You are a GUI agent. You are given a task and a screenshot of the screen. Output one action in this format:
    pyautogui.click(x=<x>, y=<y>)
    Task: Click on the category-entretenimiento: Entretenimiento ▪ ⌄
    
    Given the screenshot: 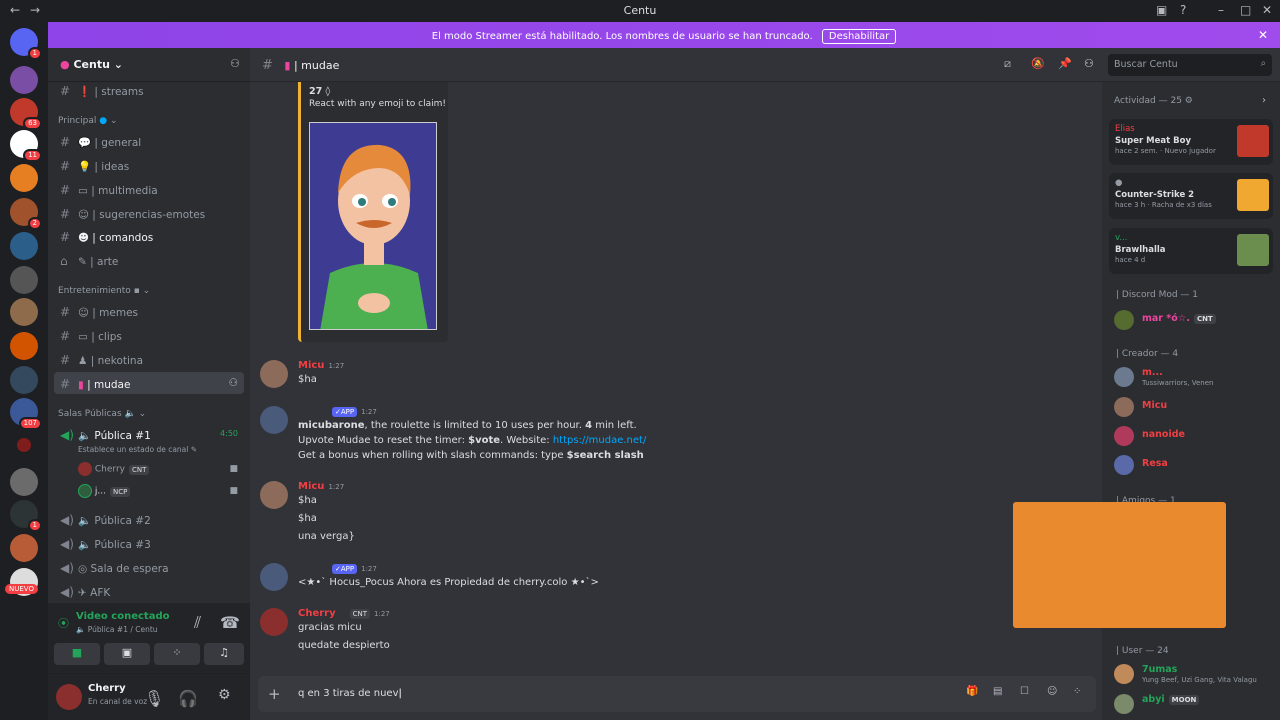 What is the action you would take?
    pyautogui.click(x=104, y=291)
    